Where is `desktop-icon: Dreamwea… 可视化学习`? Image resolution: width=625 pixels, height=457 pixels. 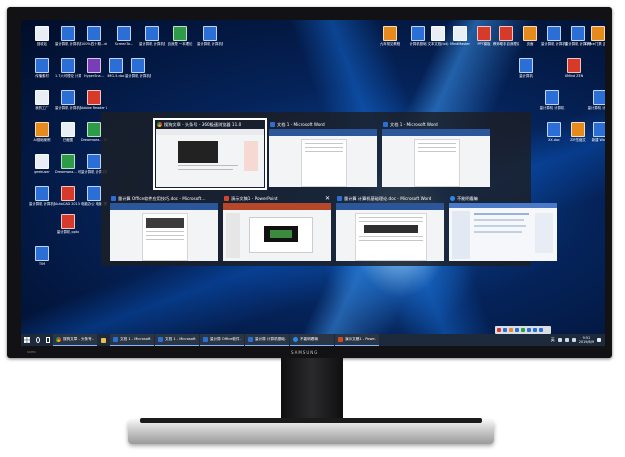
desktop-icon: Dreamwea… 可视化学习 is located at coordinates (68, 168).